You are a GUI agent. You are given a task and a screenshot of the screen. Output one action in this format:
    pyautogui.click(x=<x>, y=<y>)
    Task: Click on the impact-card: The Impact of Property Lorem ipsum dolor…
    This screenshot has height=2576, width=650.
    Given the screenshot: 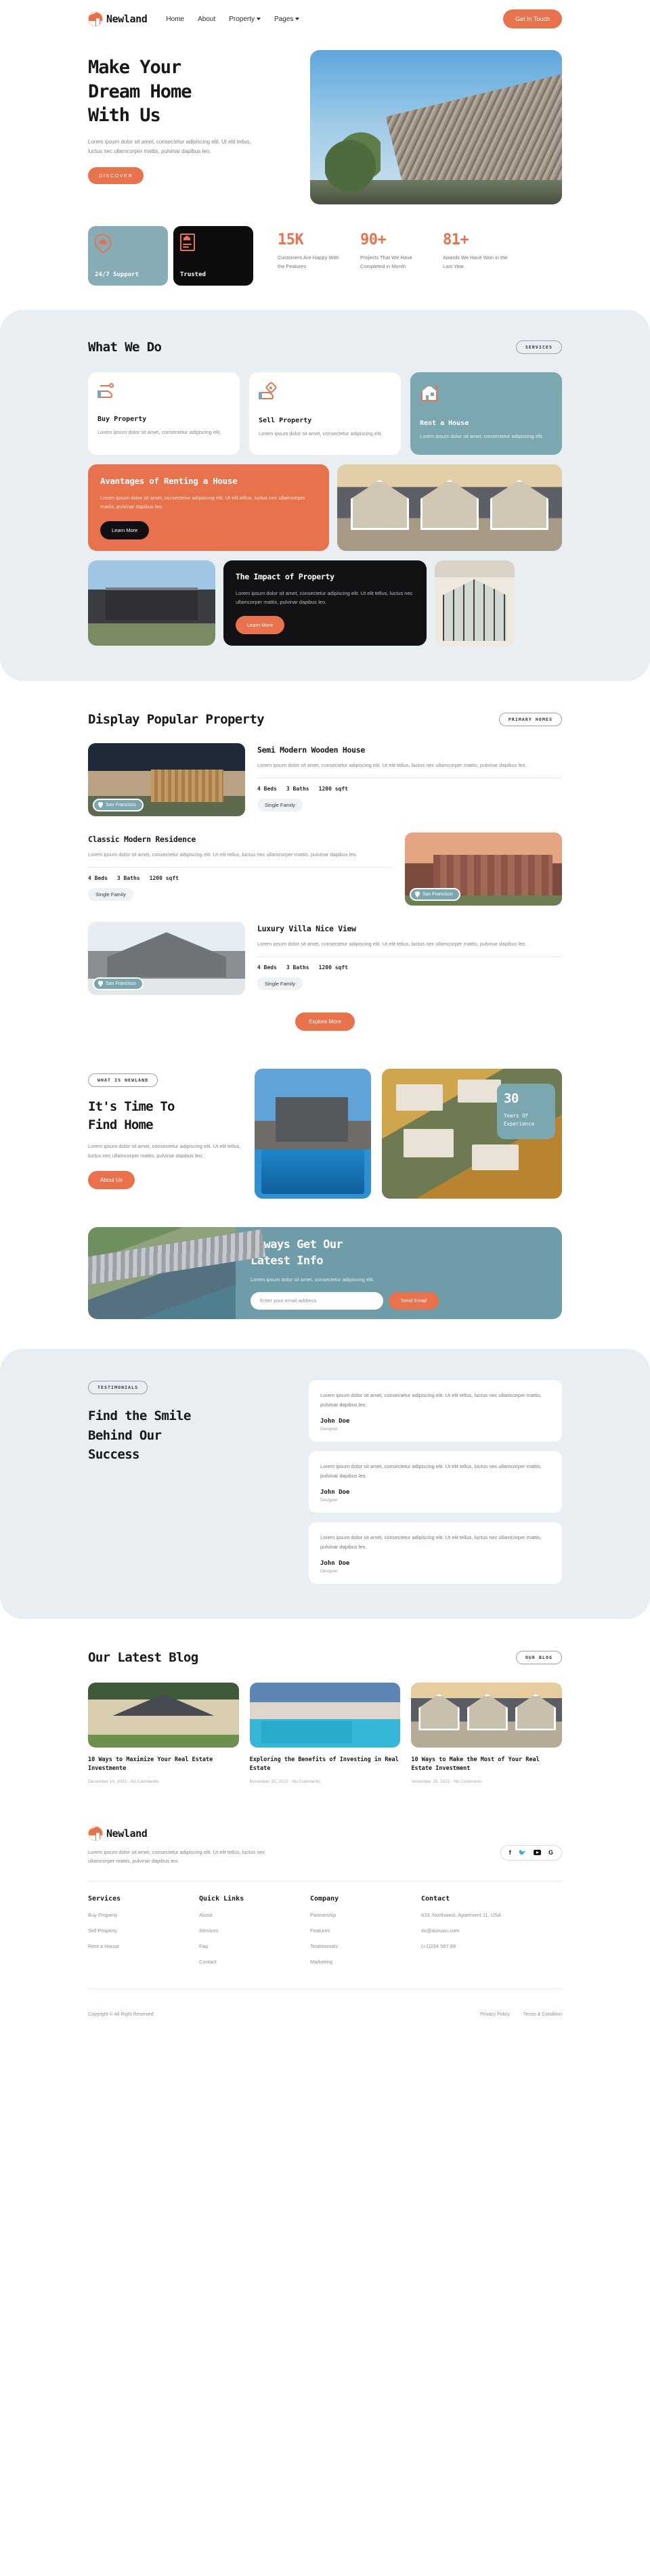 What is the action you would take?
    pyautogui.click(x=325, y=603)
    